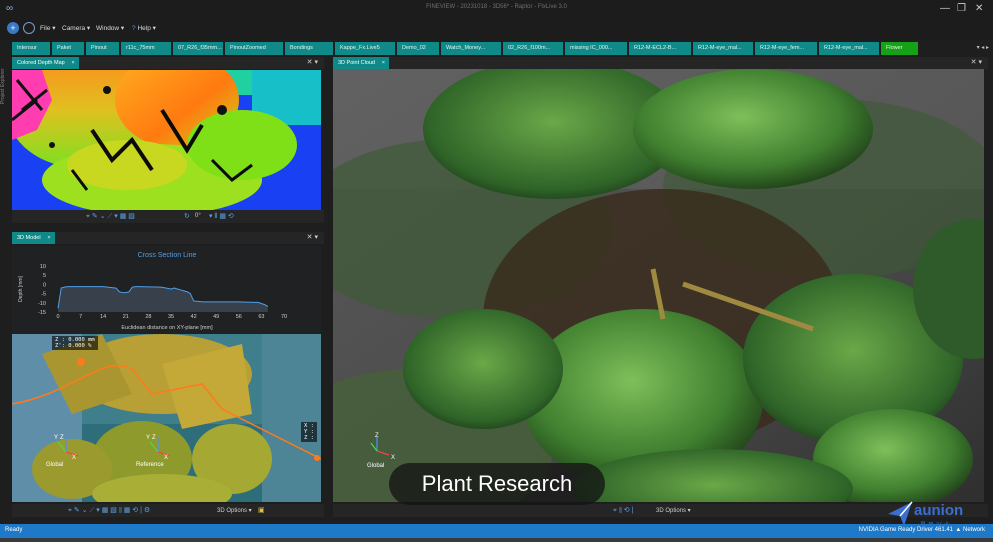 Image resolution: width=993 pixels, height=542 pixels. I want to click on bottom-strip, so click(496, 540).